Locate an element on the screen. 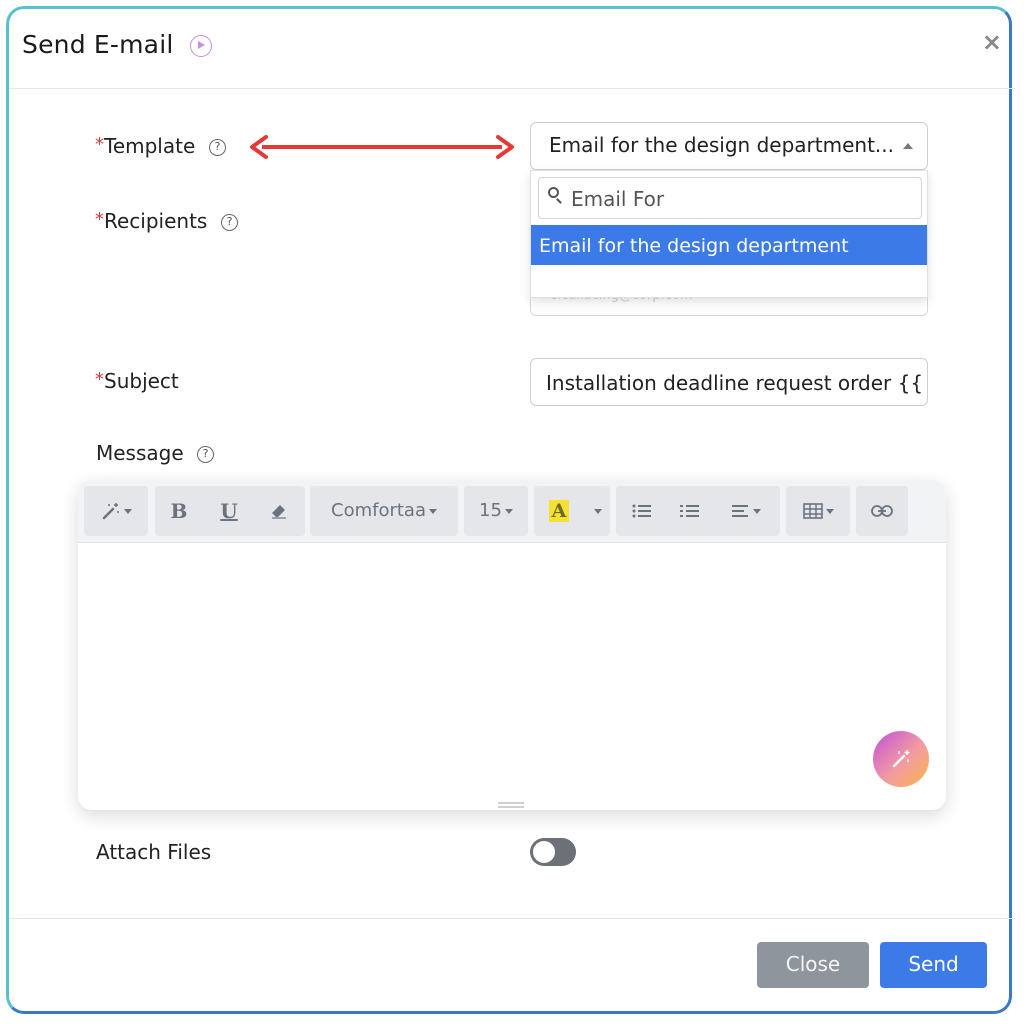  ai-assist-button is located at coordinates (901, 759).